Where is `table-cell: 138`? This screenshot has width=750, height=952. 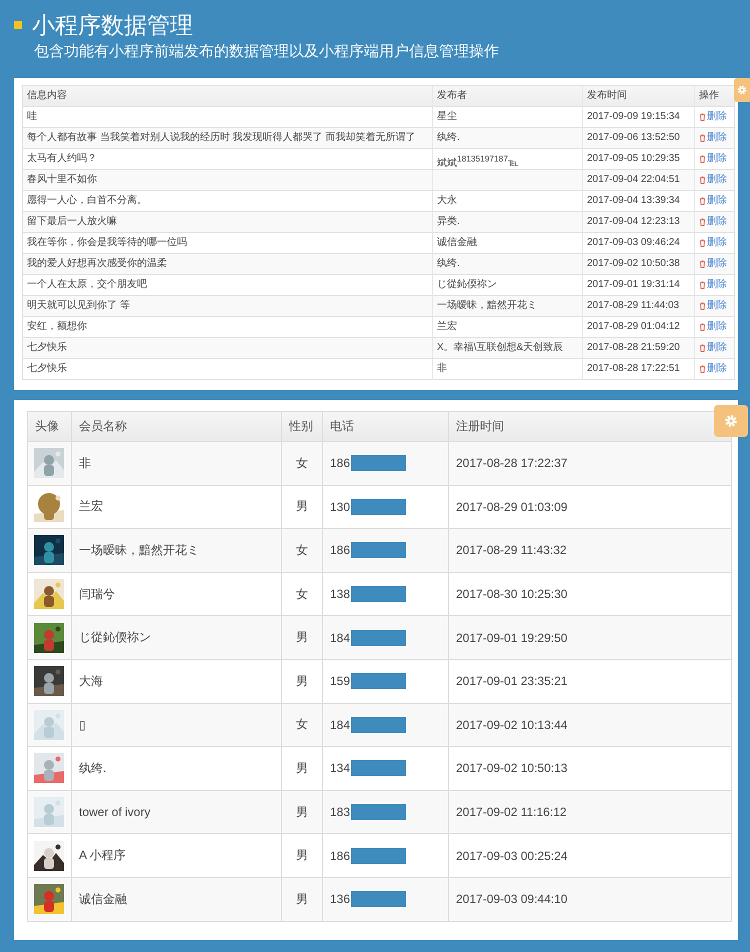 table-cell: 138 is located at coordinates (340, 594).